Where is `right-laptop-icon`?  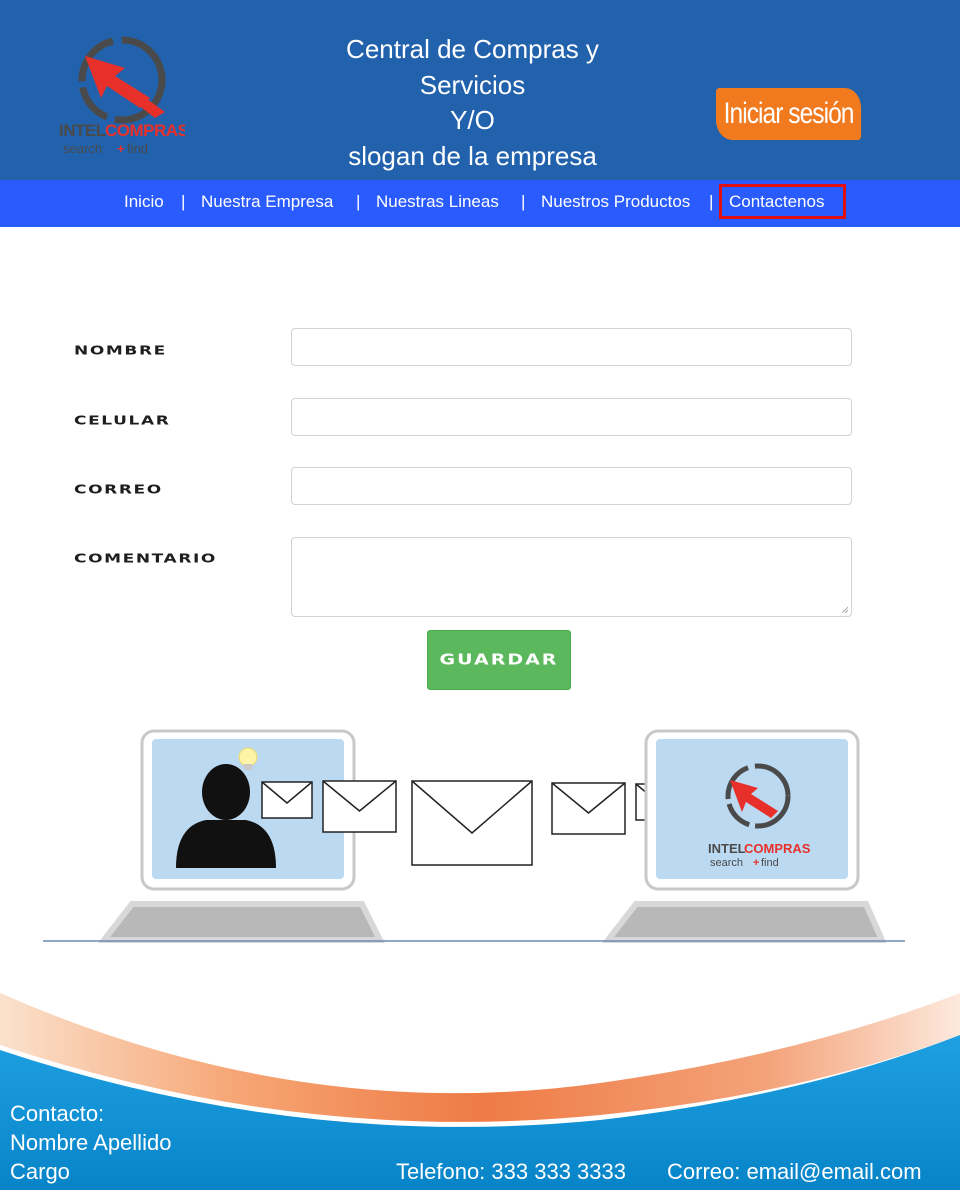
right-laptop-icon is located at coordinates (744, 836).